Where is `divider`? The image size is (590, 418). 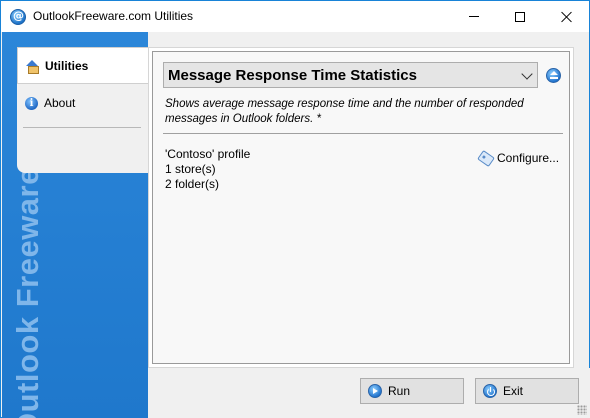 divider is located at coordinates (363, 133).